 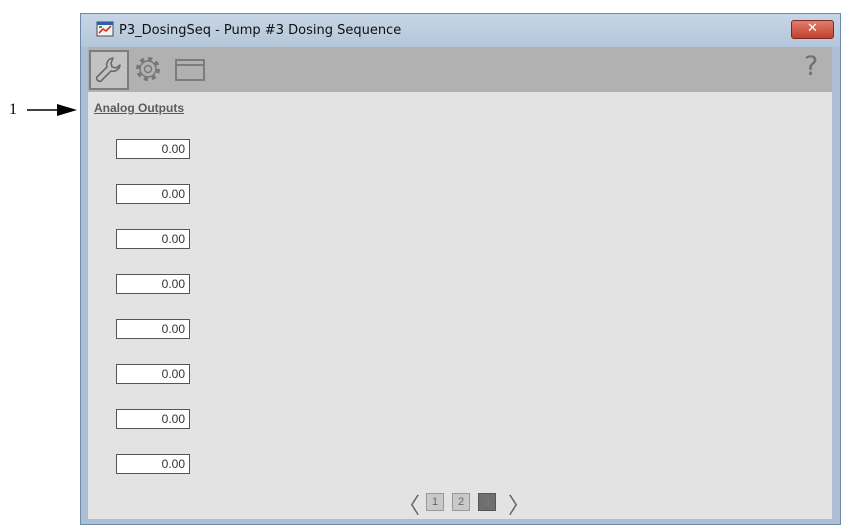 I want to click on wrench-icon, so click(x=108, y=70).